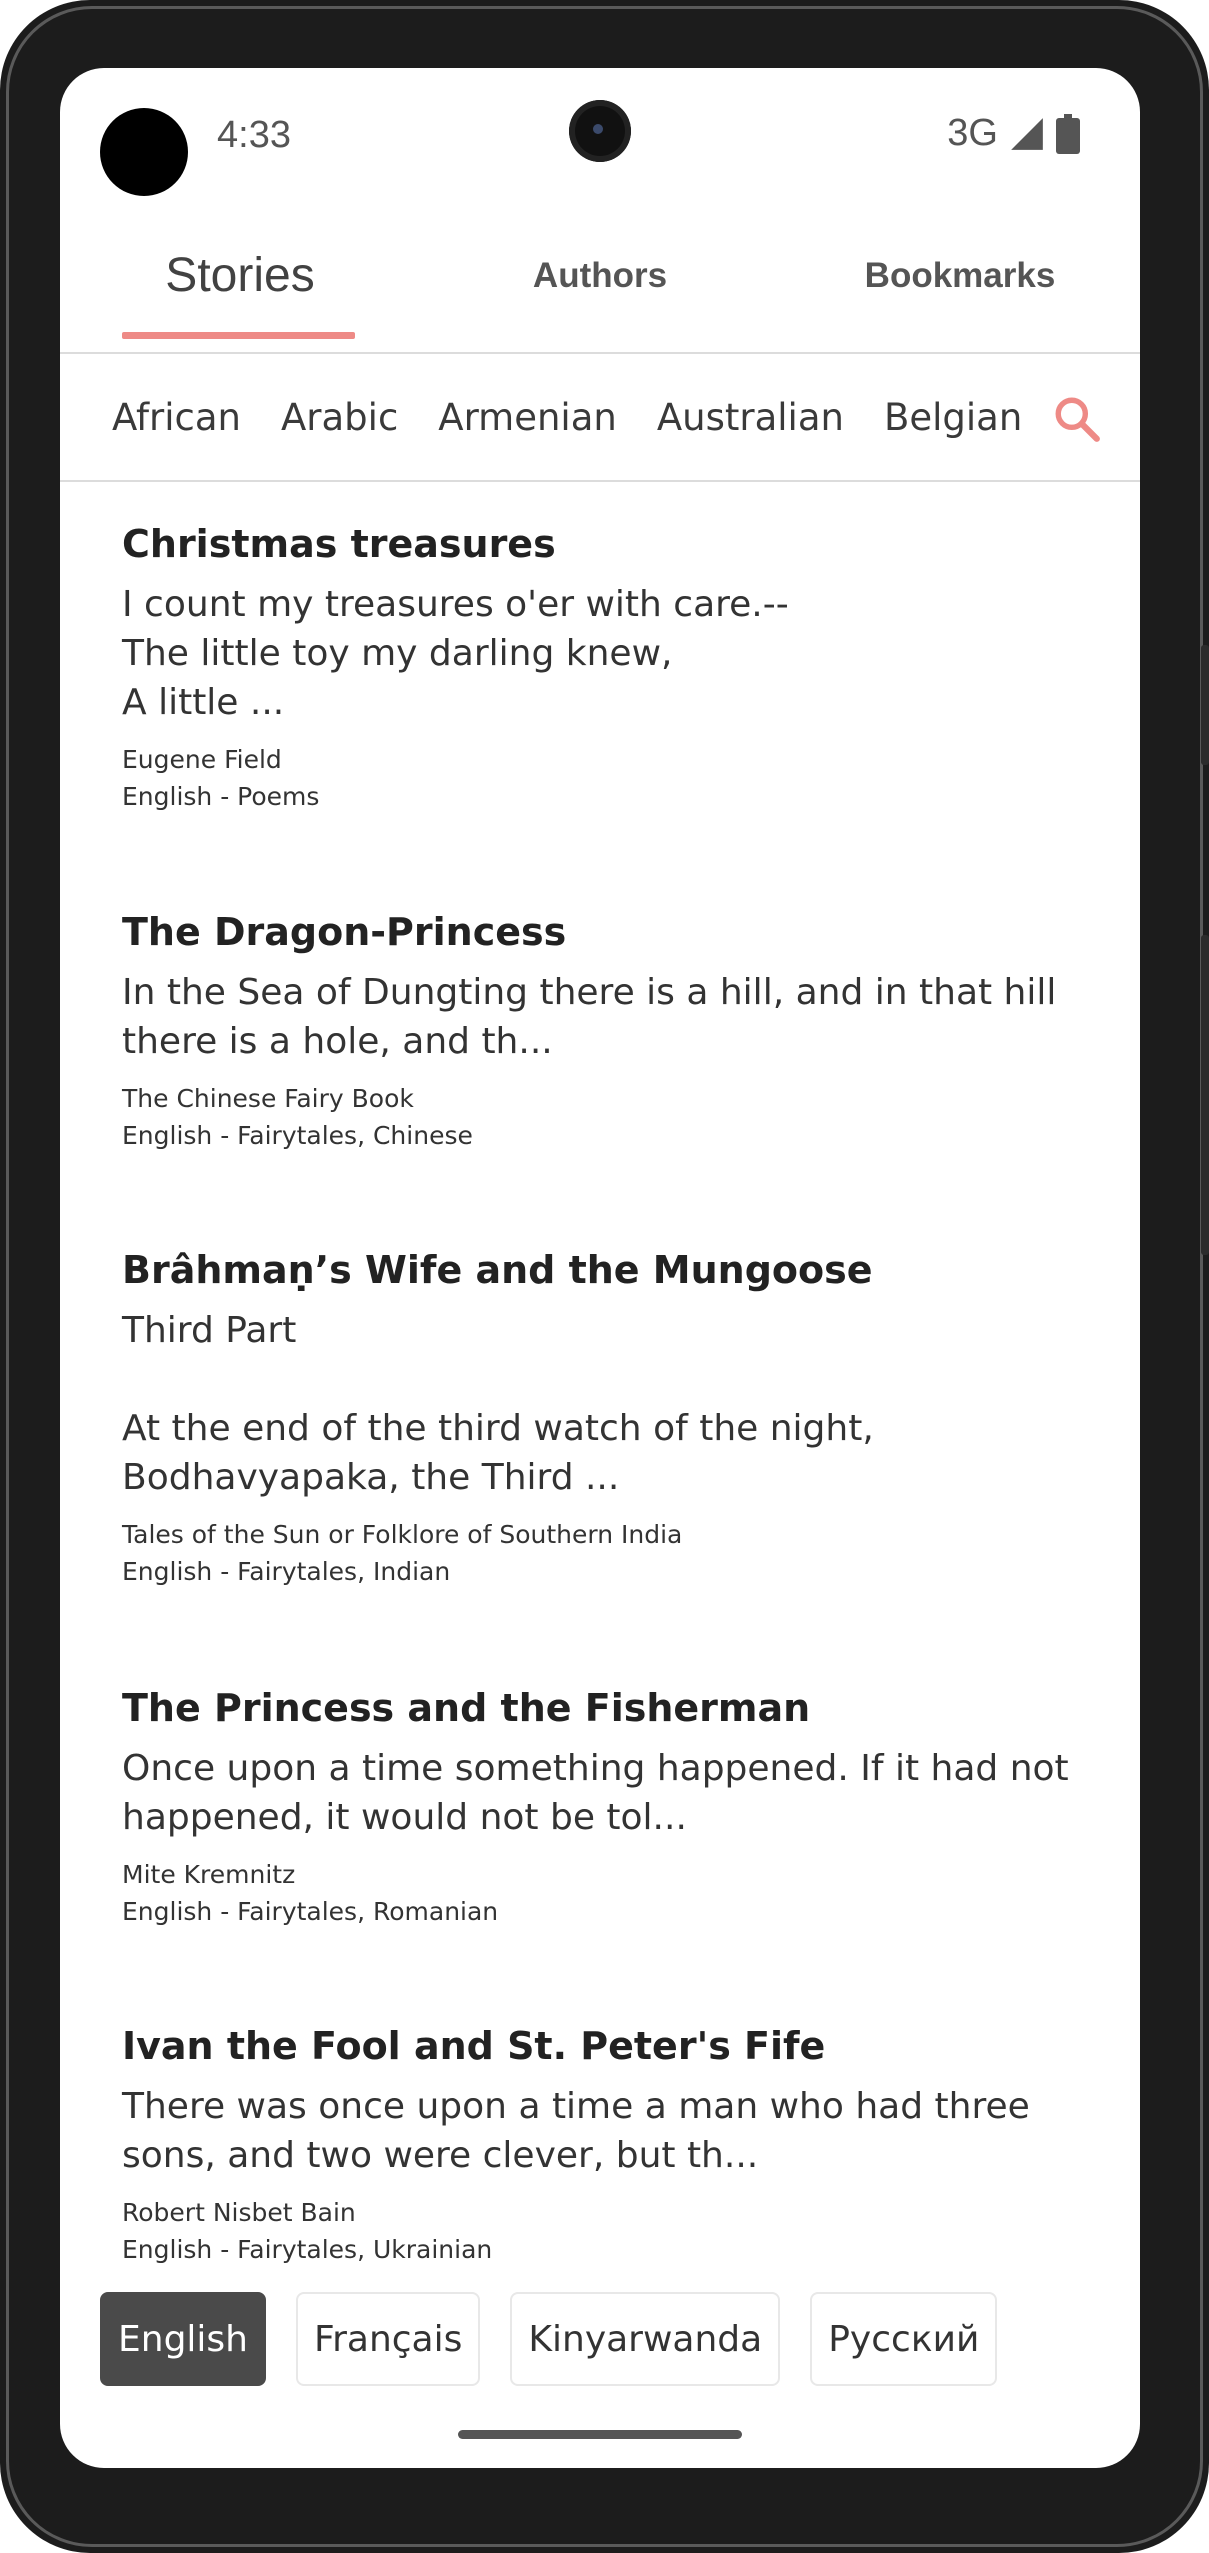 The image size is (1209, 2553). I want to click on volume-button, so click(1205, 1095).